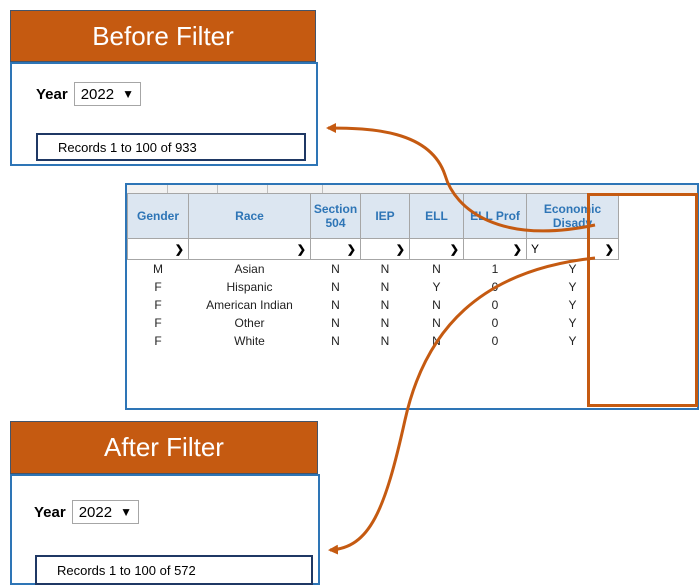 This screenshot has width=699, height=585. I want to click on records-count-text: Records 1 to 100 of 572, so click(126, 570).